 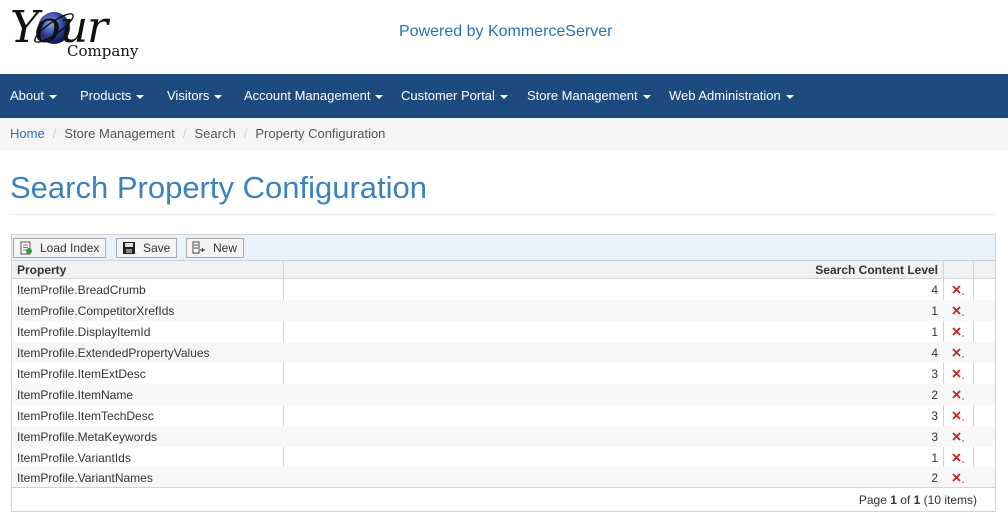 I want to click on nav-account-management-label: Account Management, so click(x=307, y=95).